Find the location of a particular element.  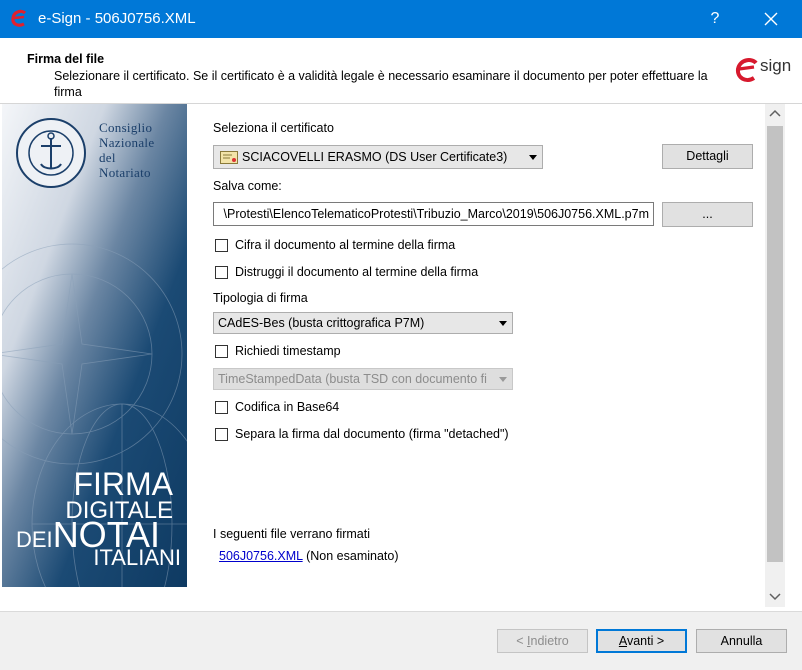

cert-label: Seleziona il certificato is located at coordinates (273, 128).